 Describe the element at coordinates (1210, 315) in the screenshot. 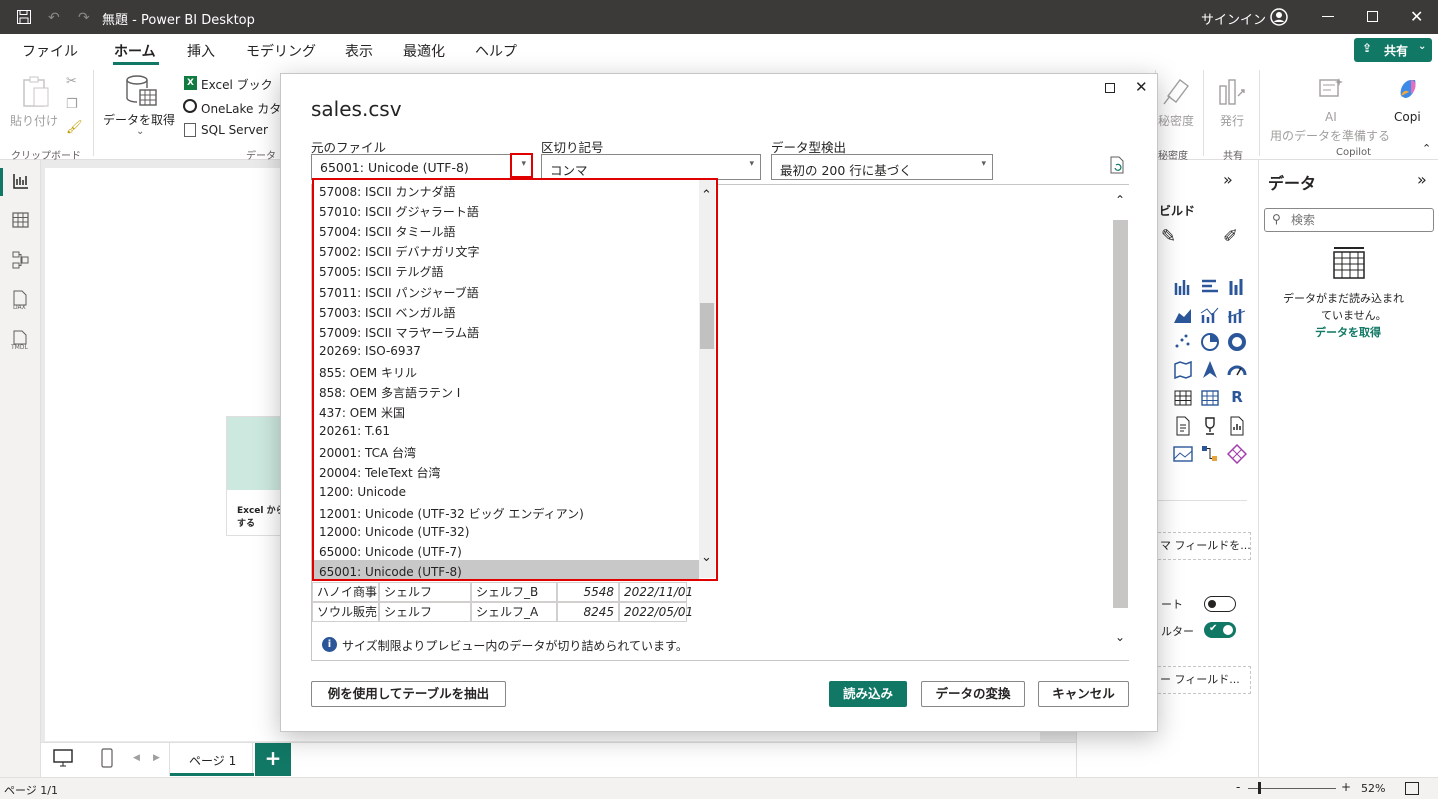

I see `line-column-icon` at that location.